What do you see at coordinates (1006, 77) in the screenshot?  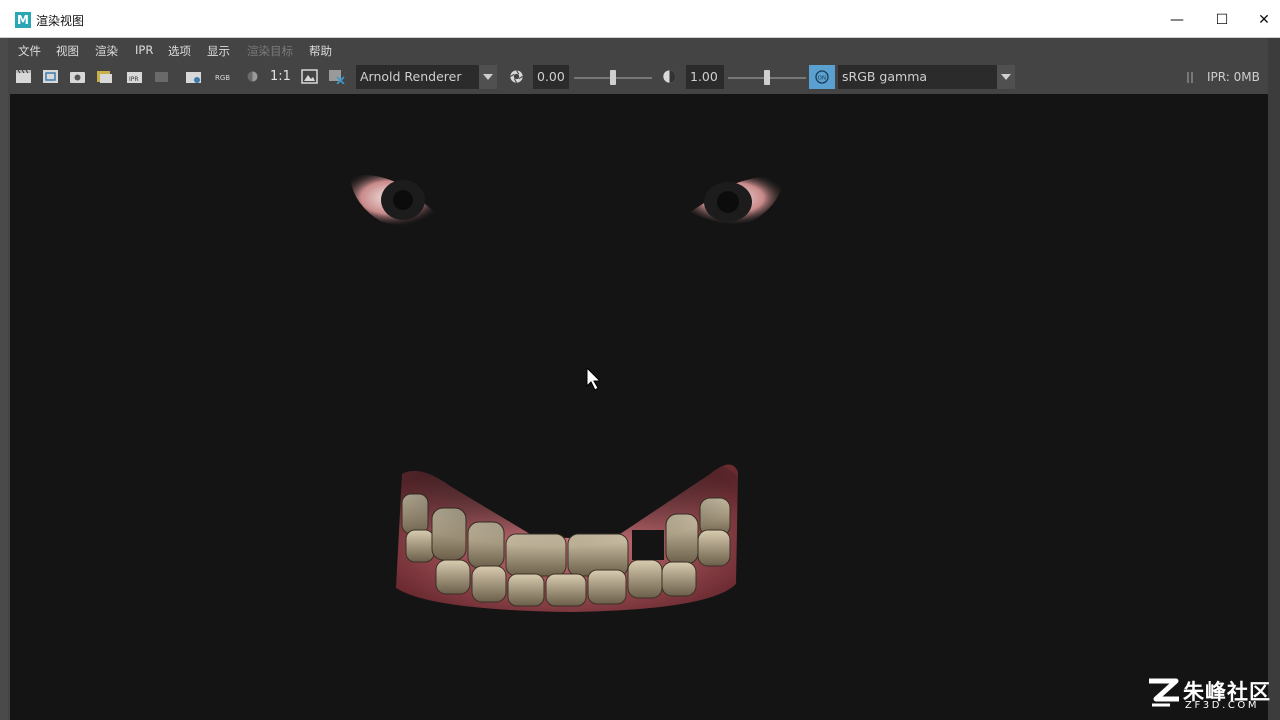 I see `view-transform-dropdown-arrow` at bounding box center [1006, 77].